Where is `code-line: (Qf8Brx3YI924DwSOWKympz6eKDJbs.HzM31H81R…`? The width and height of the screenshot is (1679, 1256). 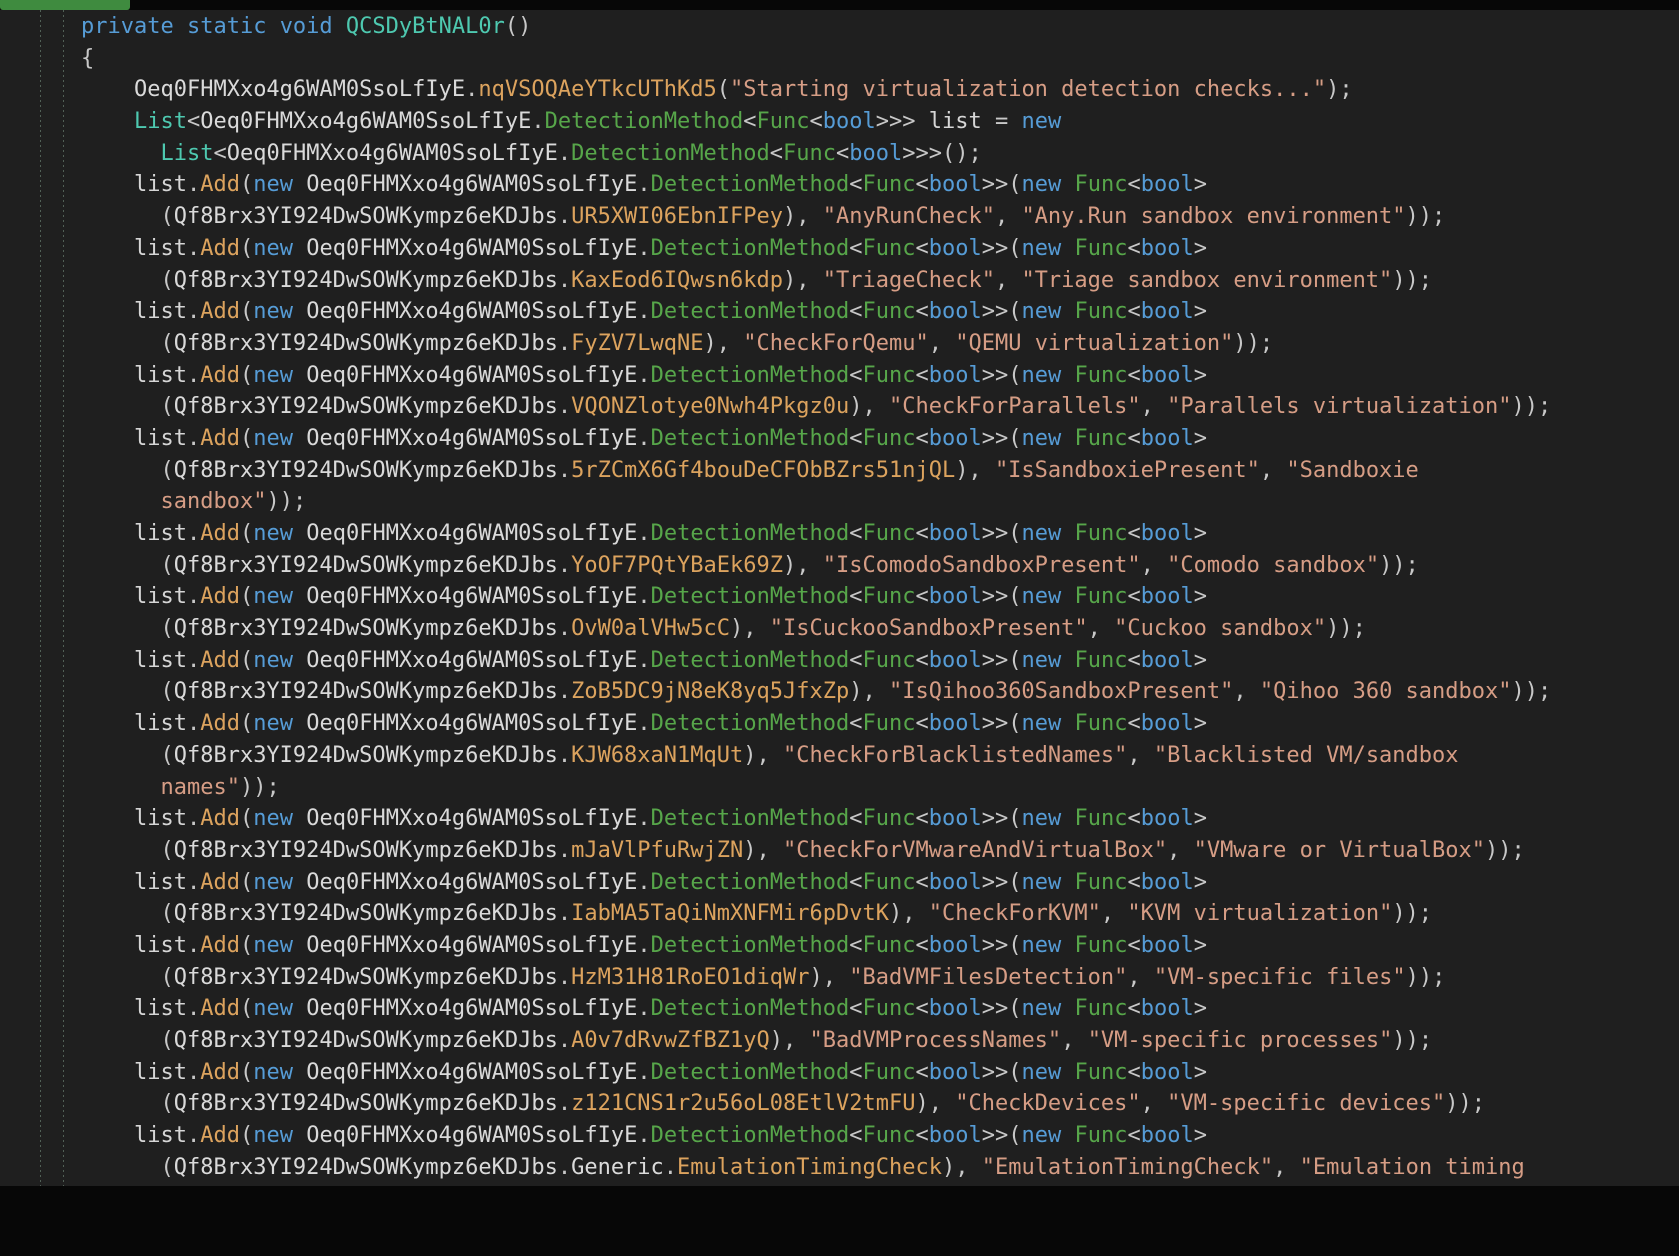 code-line: (Qf8Brx3YI924DwSOWKympz6eKDJbs.HzM31H81R… is located at coordinates (880, 978).